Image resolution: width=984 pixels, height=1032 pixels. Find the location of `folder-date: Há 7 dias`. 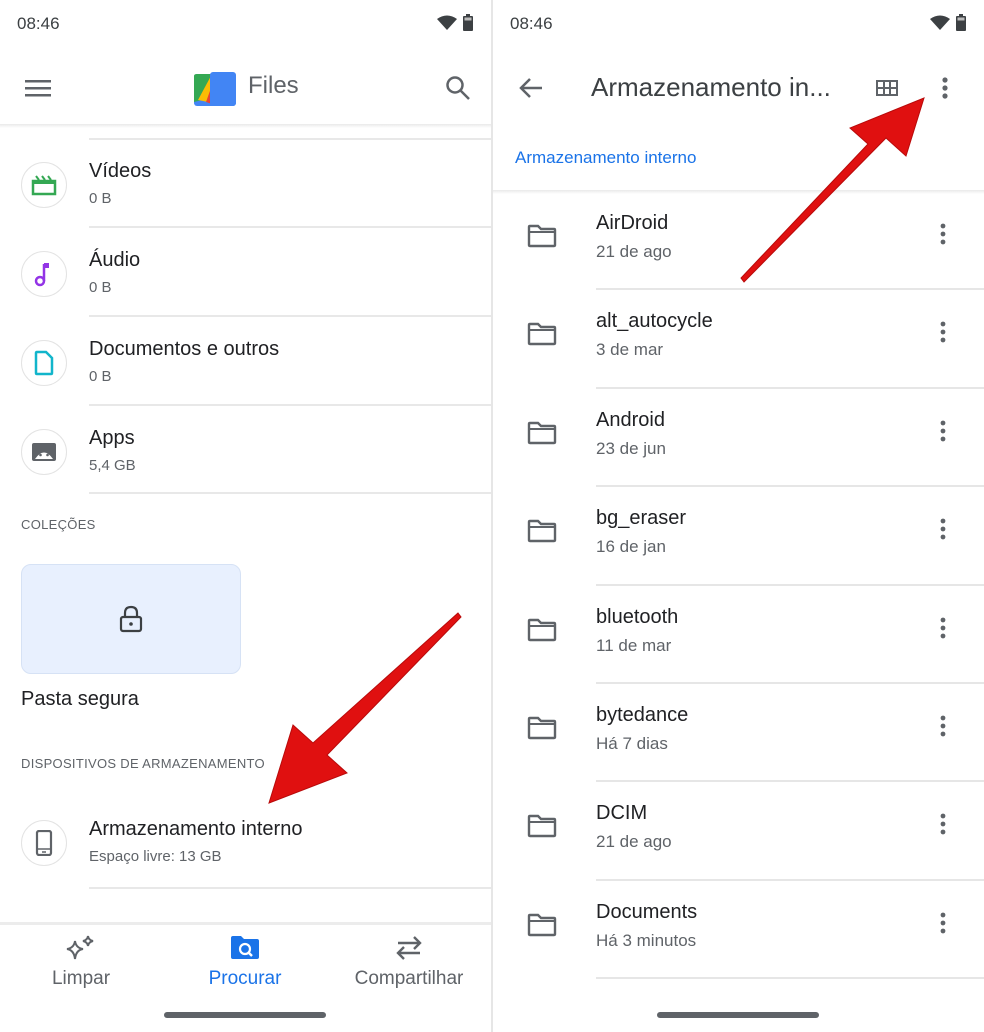

folder-date: Há 7 dias is located at coordinates (632, 743).